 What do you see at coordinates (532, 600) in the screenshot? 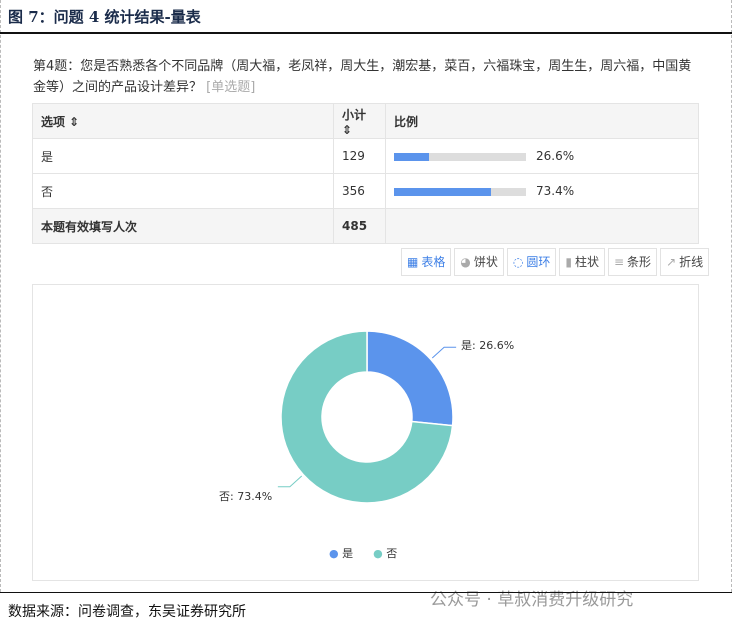
I see `watermark: 公众号 · 草叔消费升级研究` at bounding box center [532, 600].